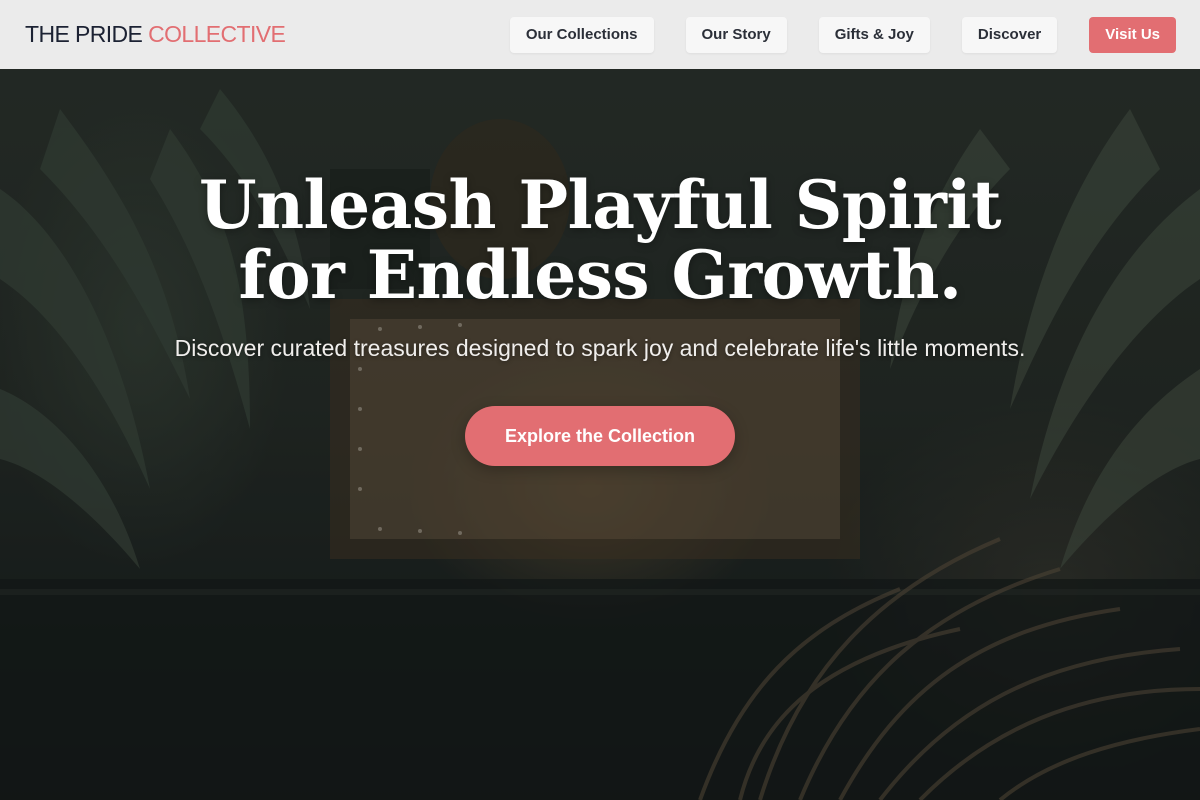 This screenshot has width=1200, height=800. I want to click on logo-main-text: THE PRIDE, so click(87, 34).